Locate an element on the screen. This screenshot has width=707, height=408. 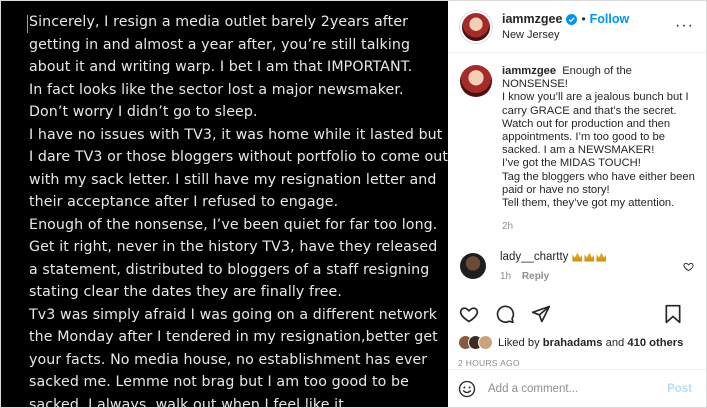
post-header: iammzgee • Follow New Jersey ··· is located at coordinates (577, 27).